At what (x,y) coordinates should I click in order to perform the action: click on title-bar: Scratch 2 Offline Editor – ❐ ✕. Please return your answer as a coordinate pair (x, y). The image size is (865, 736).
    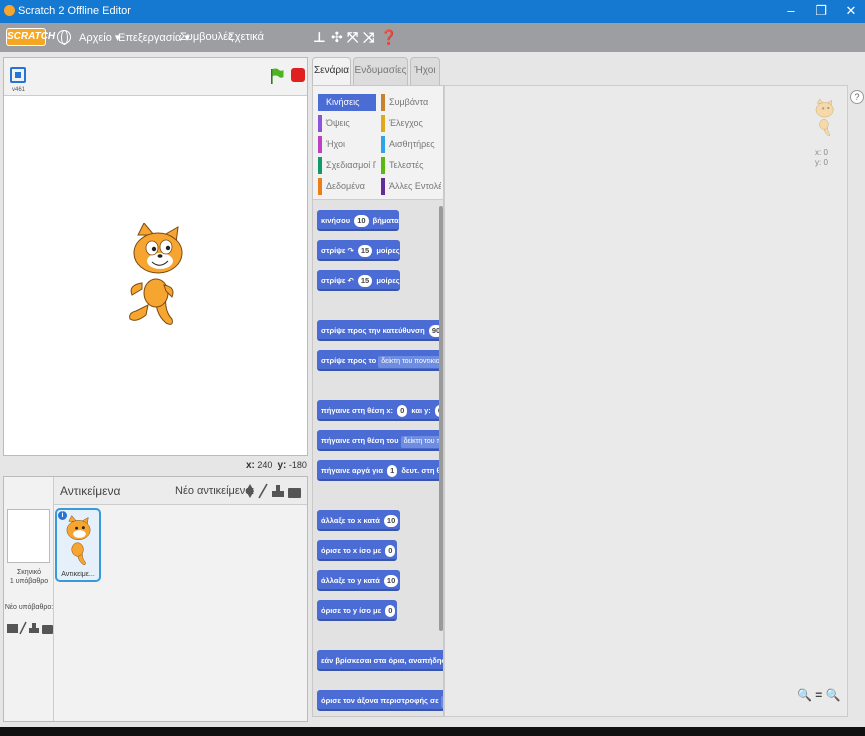
    Looking at the image, I should click on (432, 11).